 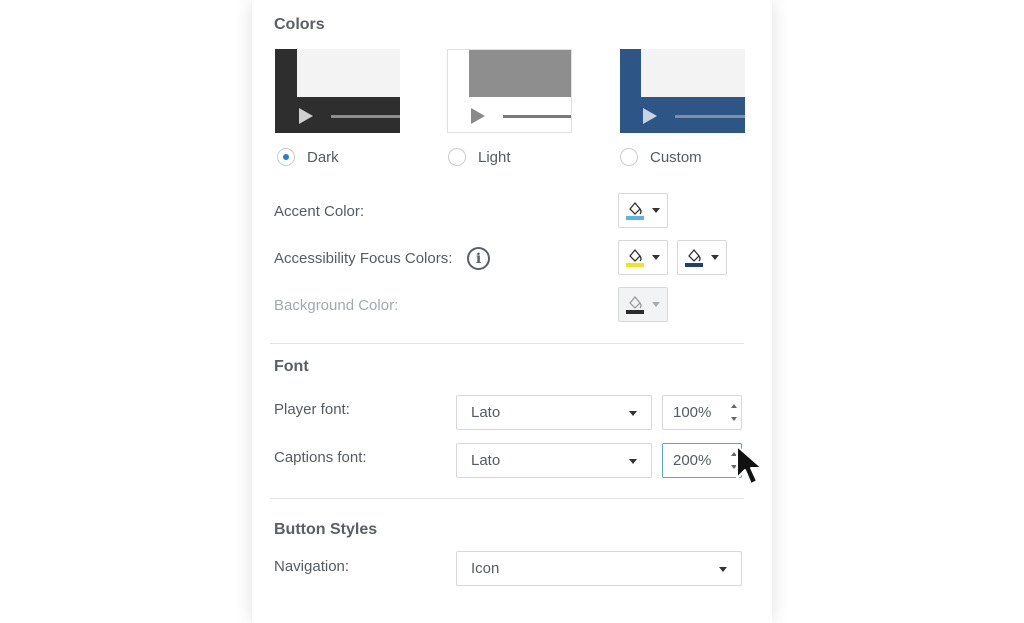 What do you see at coordinates (494, 157) in the screenshot?
I see `radio-label: Light` at bounding box center [494, 157].